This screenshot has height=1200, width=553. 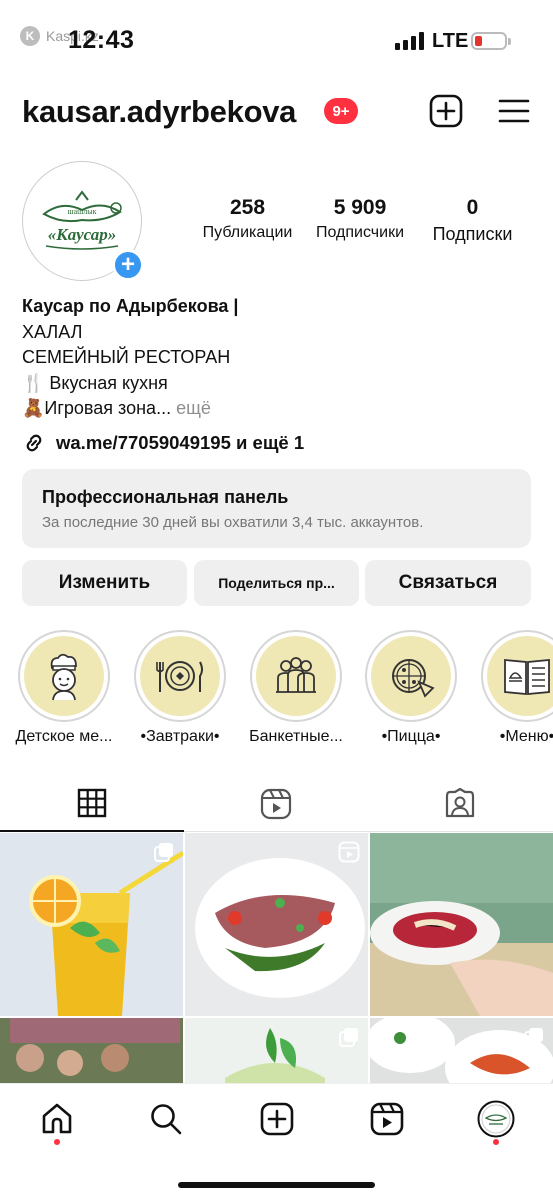 What do you see at coordinates (247, 232) in the screenshot?
I see `stat-label: Публикации` at bounding box center [247, 232].